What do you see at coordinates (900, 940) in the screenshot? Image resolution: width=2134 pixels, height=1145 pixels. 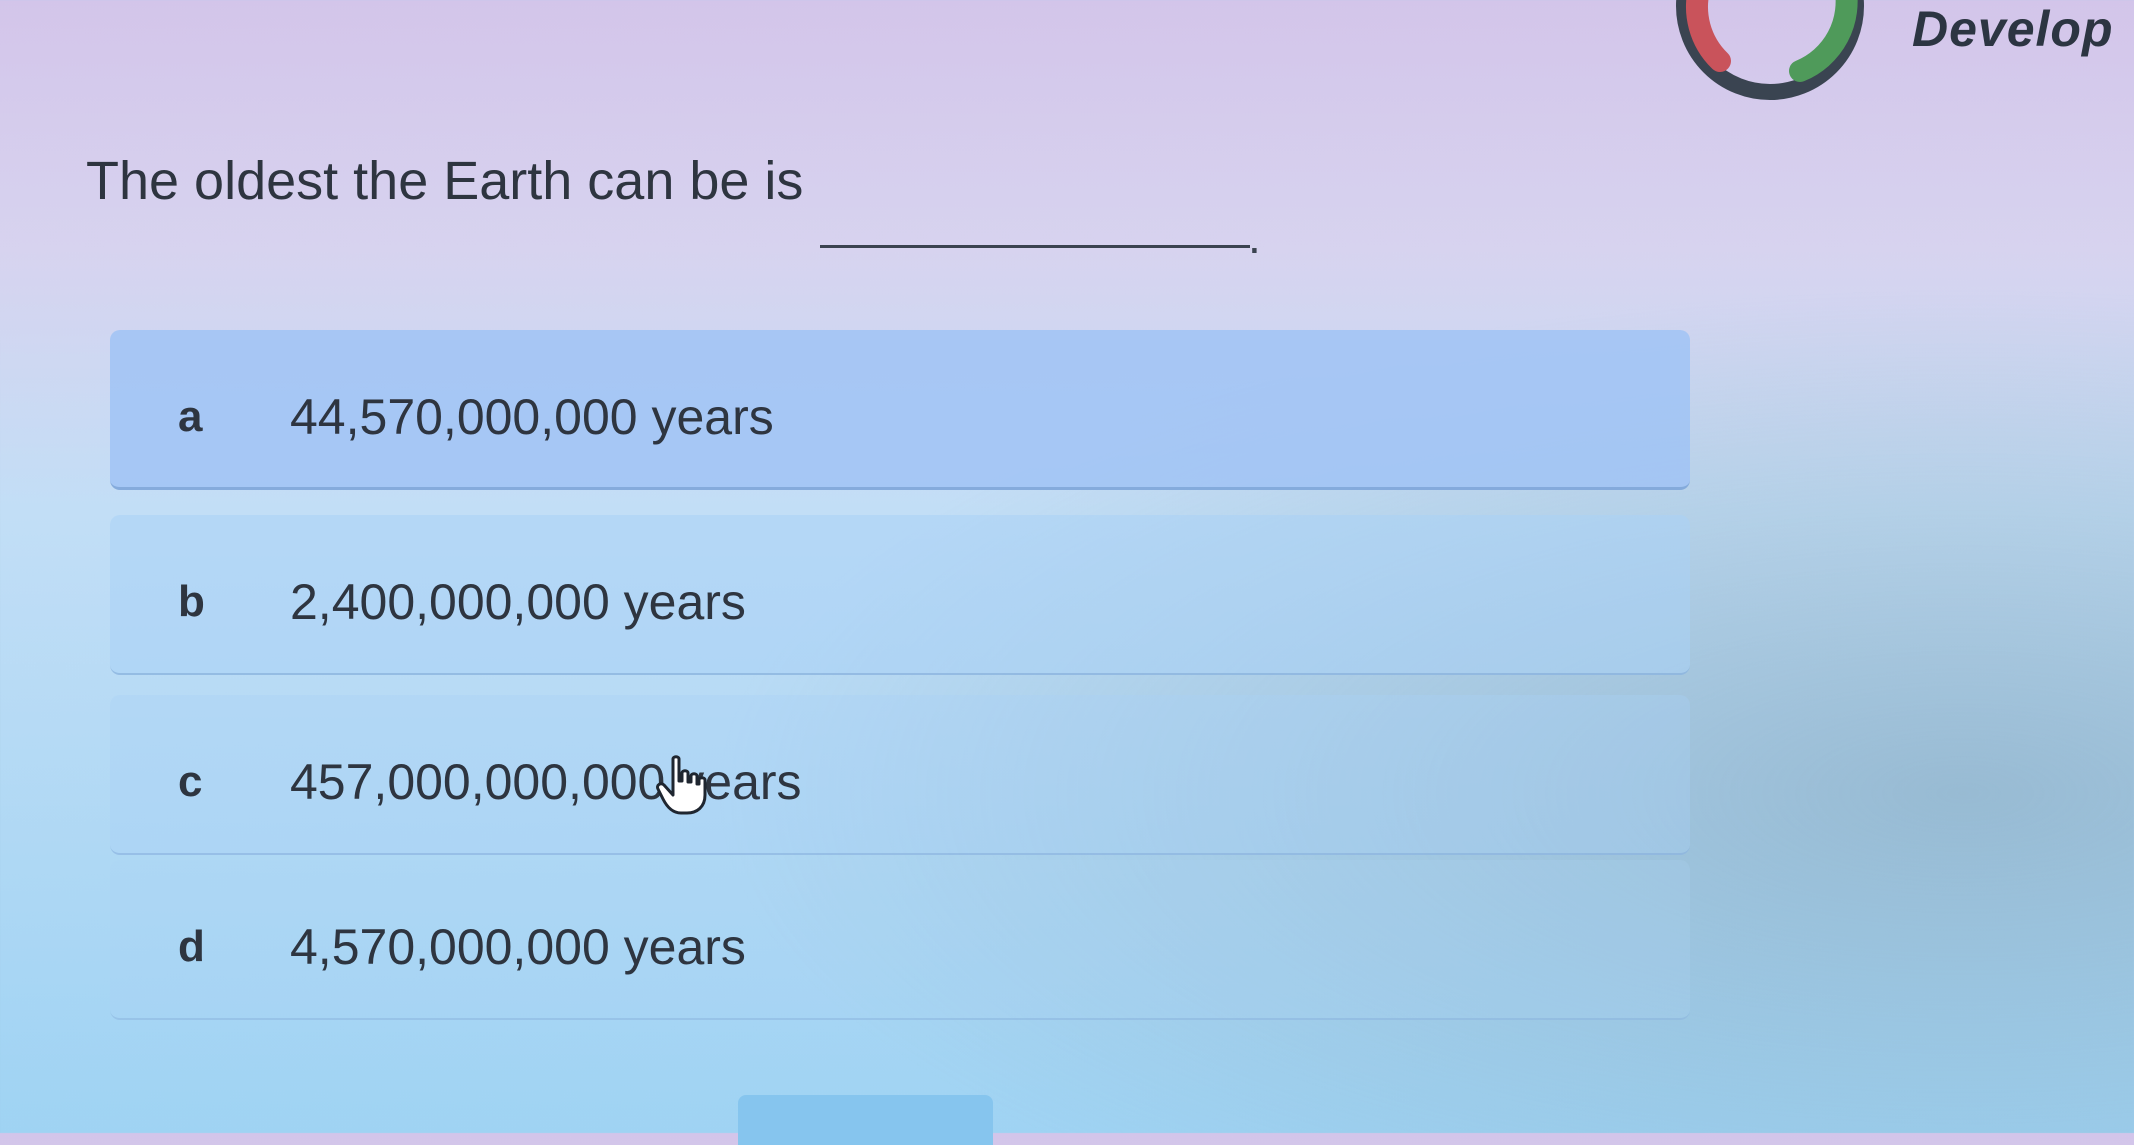 I see `option-d: d 4,570,000,000 years` at bounding box center [900, 940].